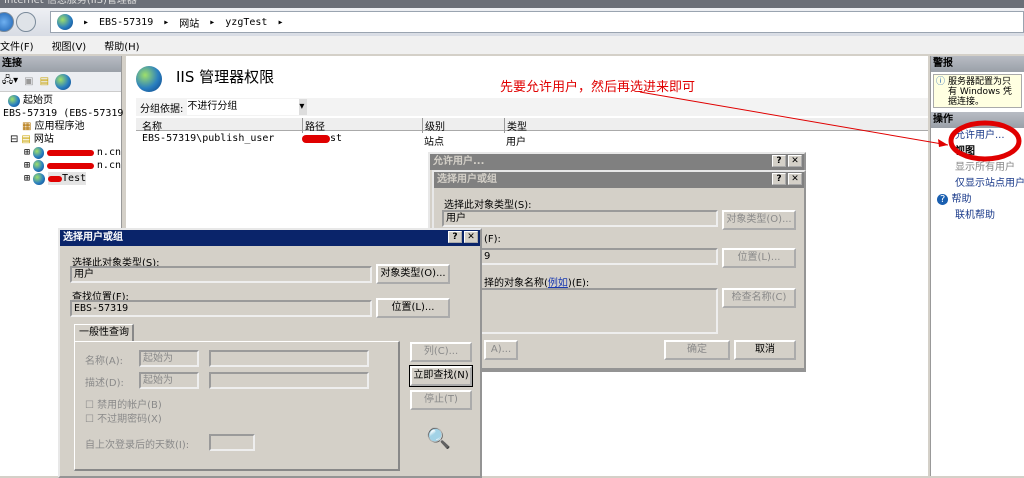 Image resolution: width=1024 pixels, height=478 pixels. I want to click on annotation-arrow, so click(794, 118).